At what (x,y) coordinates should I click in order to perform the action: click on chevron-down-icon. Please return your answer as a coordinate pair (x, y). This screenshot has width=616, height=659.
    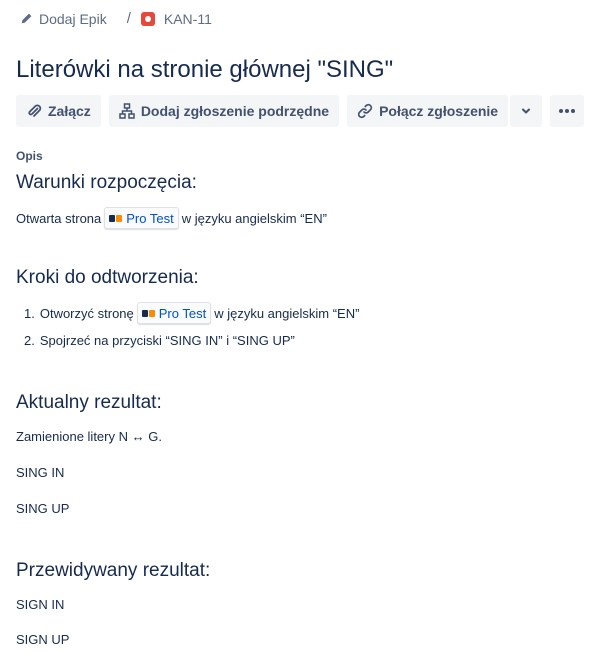
    Looking at the image, I should click on (526, 111).